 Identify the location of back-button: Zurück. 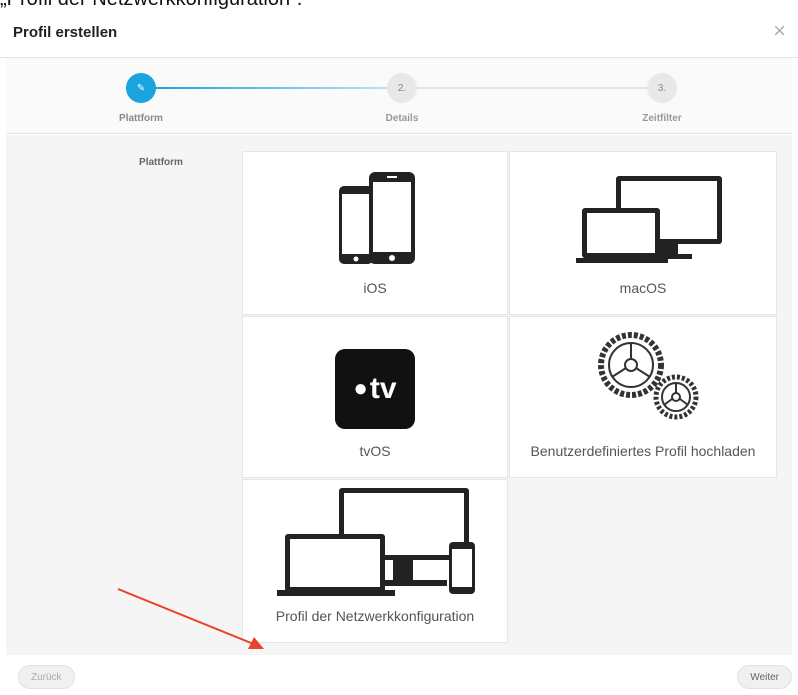
(46, 677).